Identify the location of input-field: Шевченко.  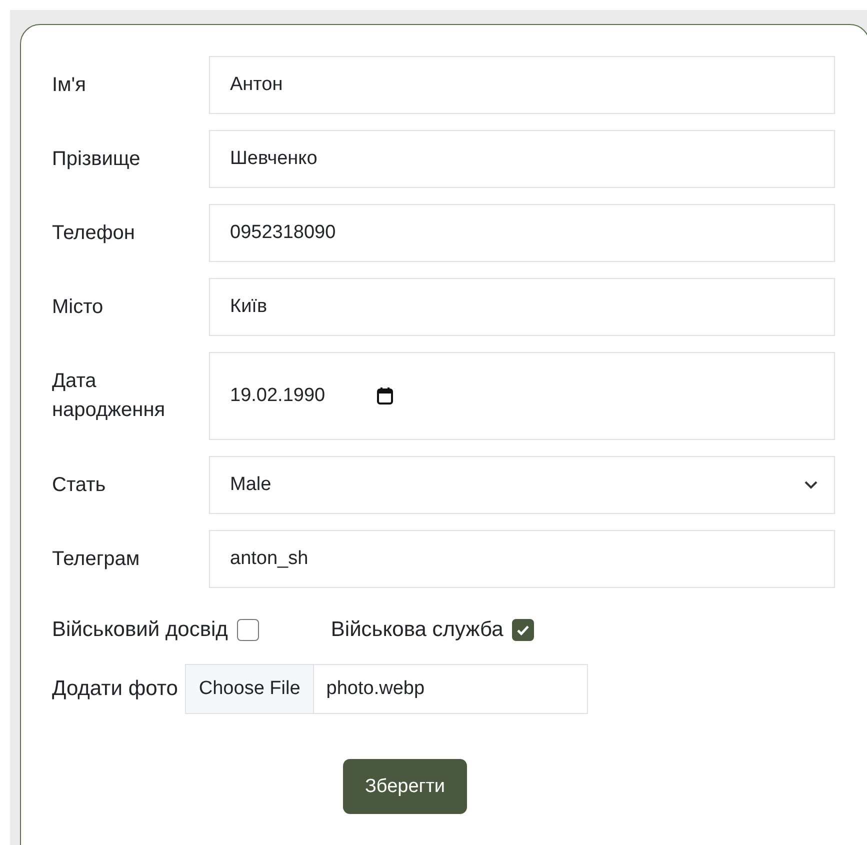
(522, 159).